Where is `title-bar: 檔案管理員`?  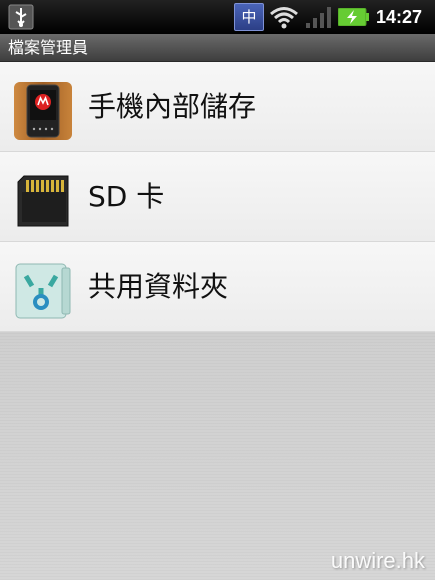 title-bar: 檔案管理員 is located at coordinates (217, 48).